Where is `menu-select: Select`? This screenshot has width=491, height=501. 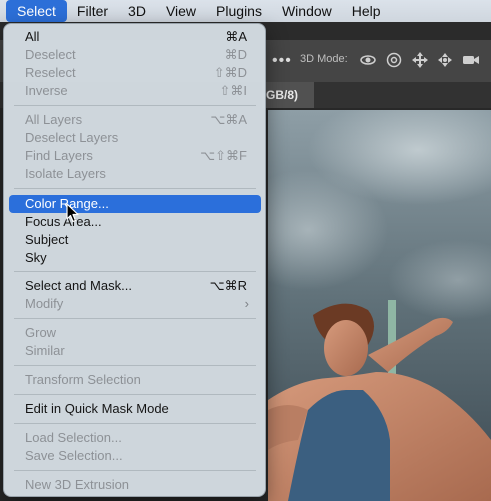
menu-select: Select is located at coordinates (36, 11).